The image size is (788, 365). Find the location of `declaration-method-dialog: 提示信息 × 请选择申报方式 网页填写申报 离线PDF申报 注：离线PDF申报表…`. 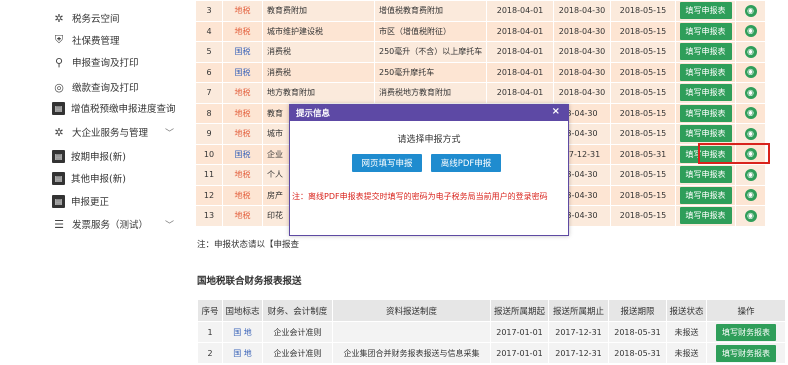

declaration-method-dialog: 提示信息 × 请选择申报方式 网页填写申报 离线PDF申报 注：离线PDF申报表… is located at coordinates (429, 170).